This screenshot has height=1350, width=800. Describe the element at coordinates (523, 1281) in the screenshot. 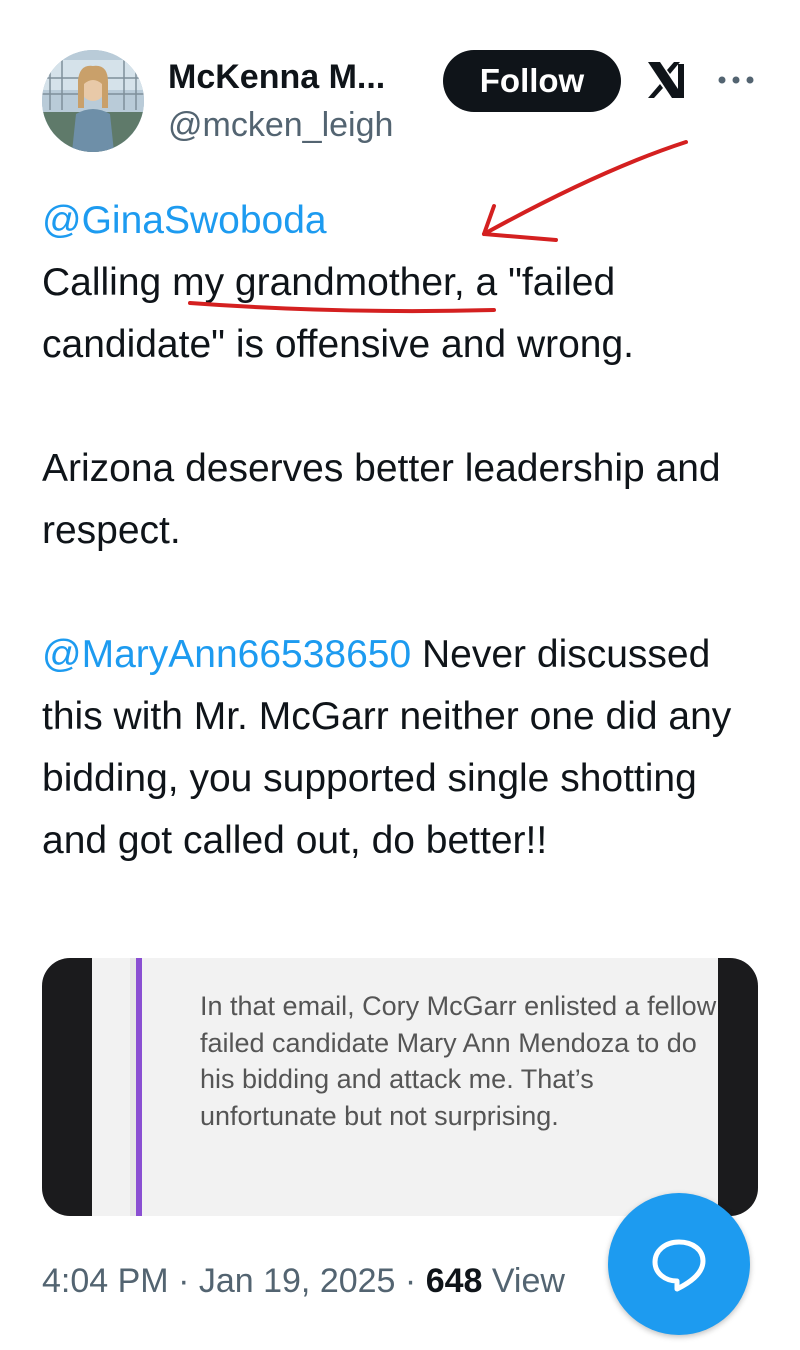

I see `views-label: View` at that location.